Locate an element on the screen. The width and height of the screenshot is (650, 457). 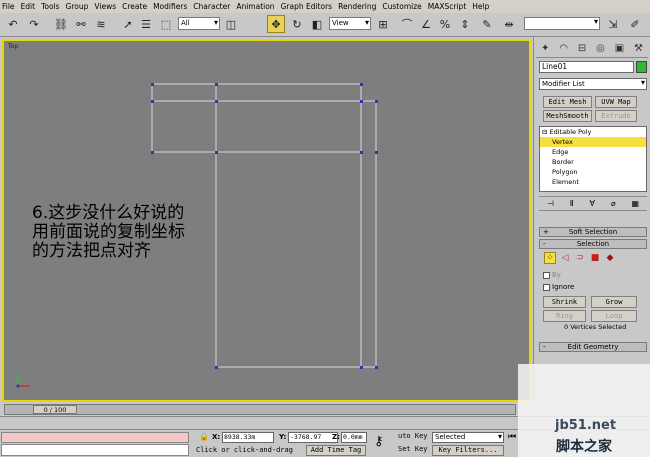
menu-character: Character is located at coordinates (211, 6).